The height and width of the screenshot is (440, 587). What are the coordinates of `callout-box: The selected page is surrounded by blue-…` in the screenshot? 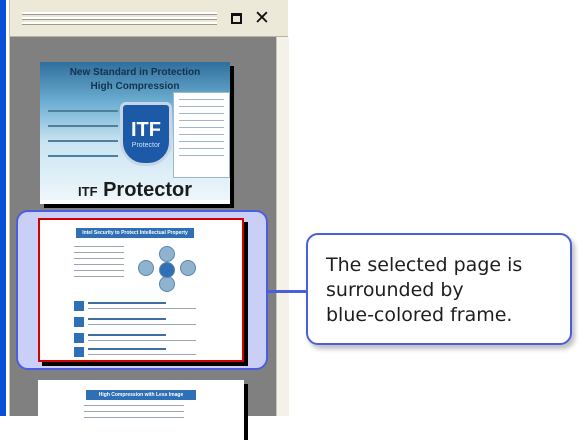 It's located at (439, 289).